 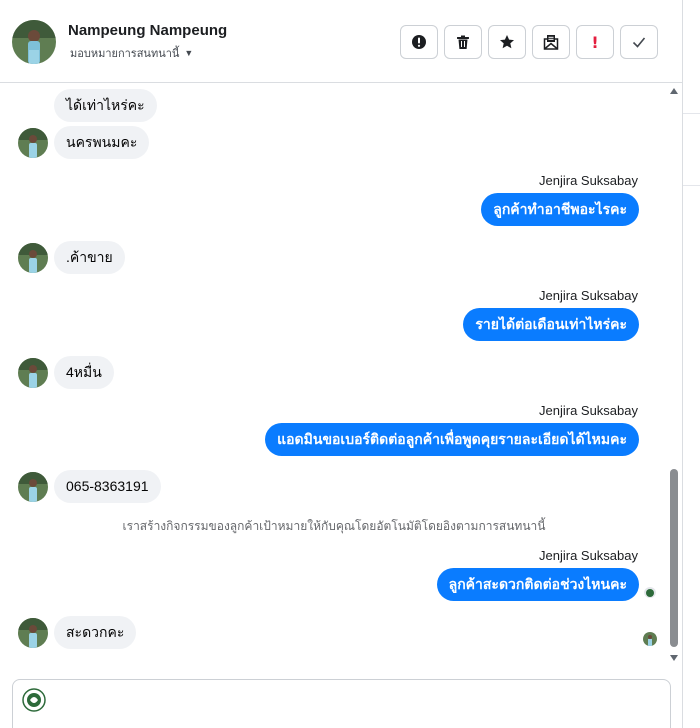 What do you see at coordinates (34, 700) in the screenshot?
I see `page-logo-icon` at bounding box center [34, 700].